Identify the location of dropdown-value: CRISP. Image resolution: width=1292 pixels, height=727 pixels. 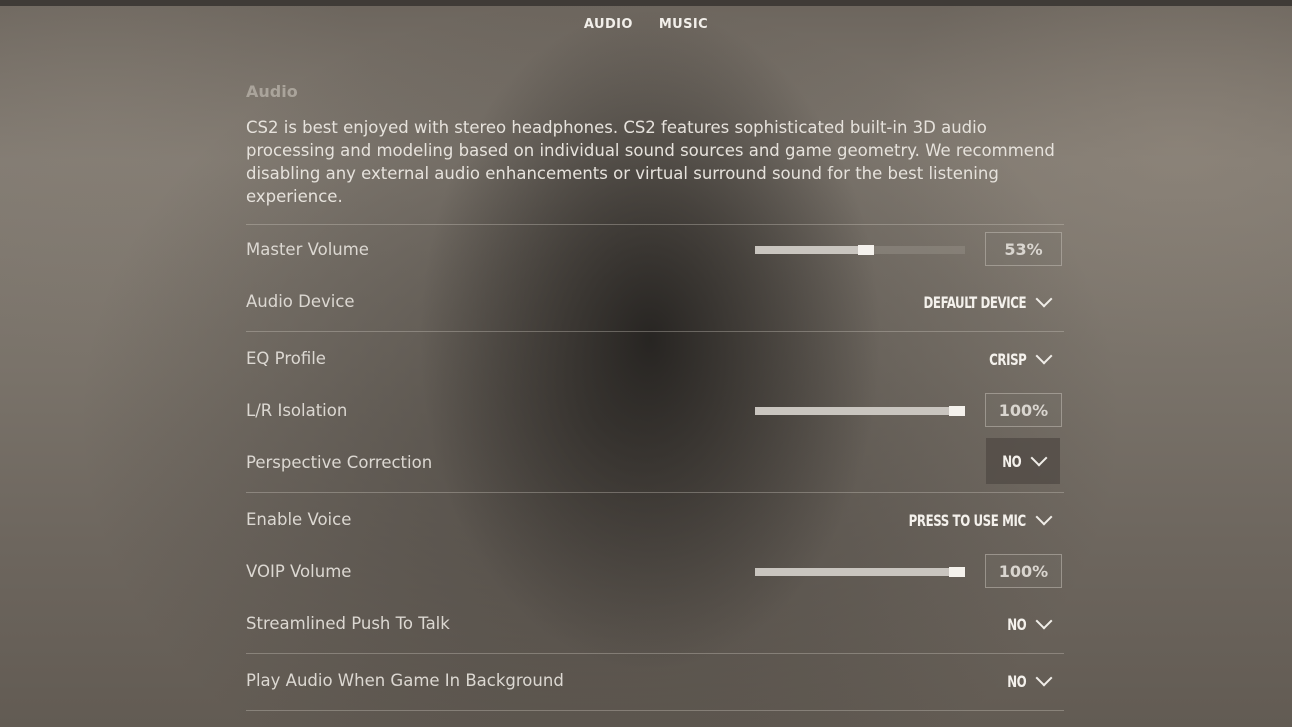
(1007, 359).